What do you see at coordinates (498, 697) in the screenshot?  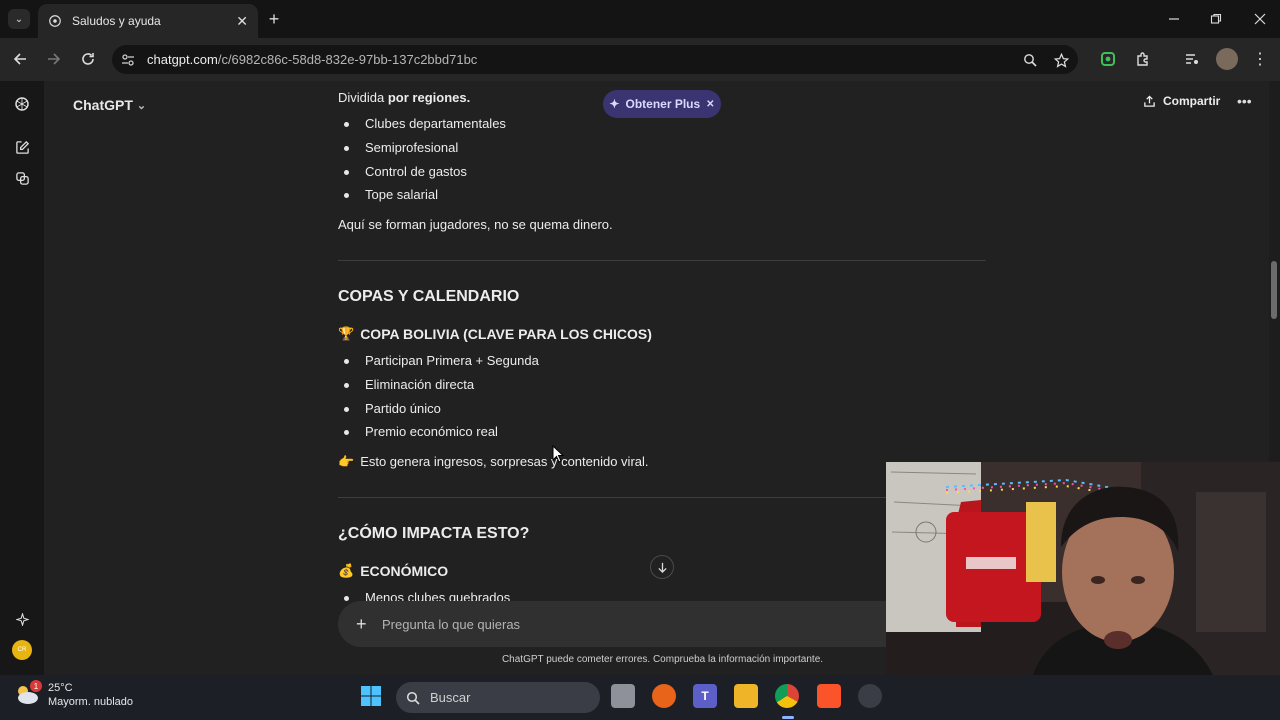 I see `taskbar-search: Buscar` at bounding box center [498, 697].